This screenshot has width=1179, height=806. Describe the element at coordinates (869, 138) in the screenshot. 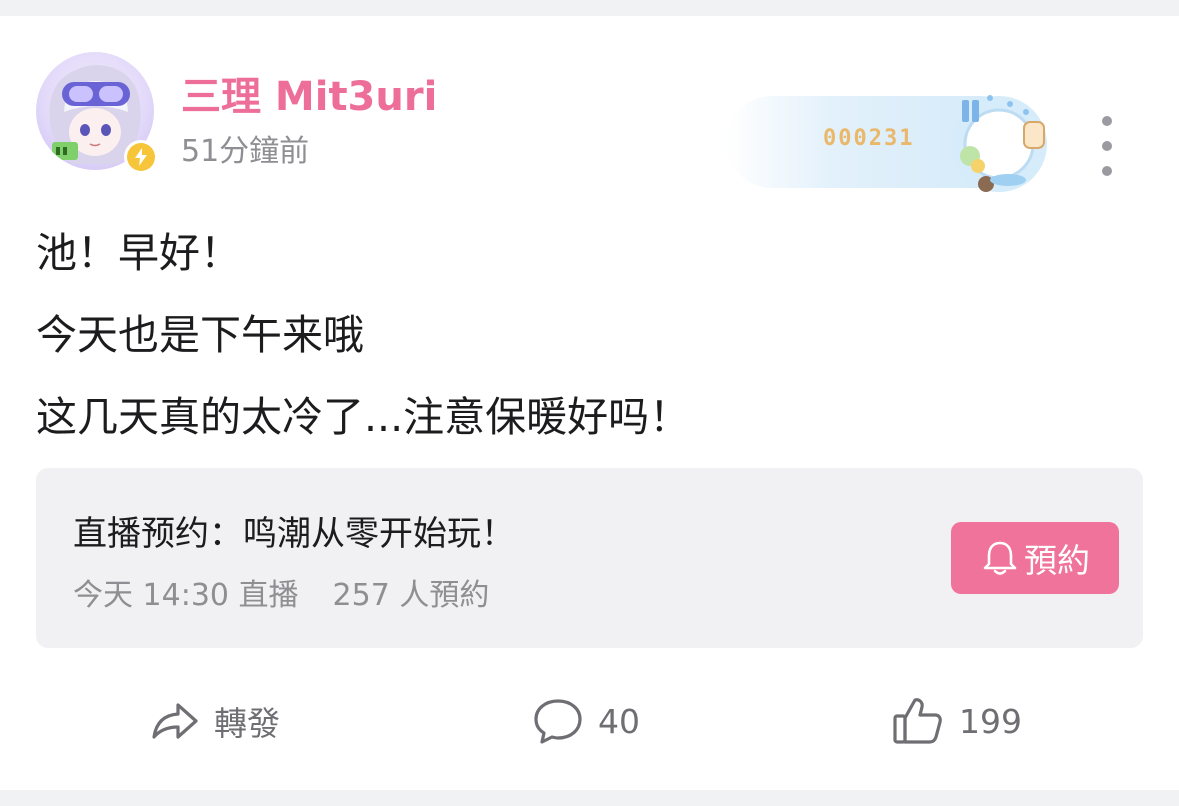

I see `fan-badge-number: 000231` at that location.